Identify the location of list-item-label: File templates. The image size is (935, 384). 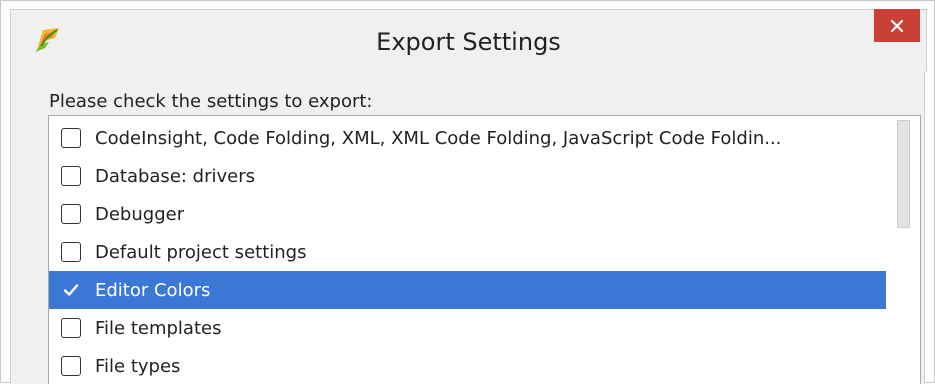
(158, 328).